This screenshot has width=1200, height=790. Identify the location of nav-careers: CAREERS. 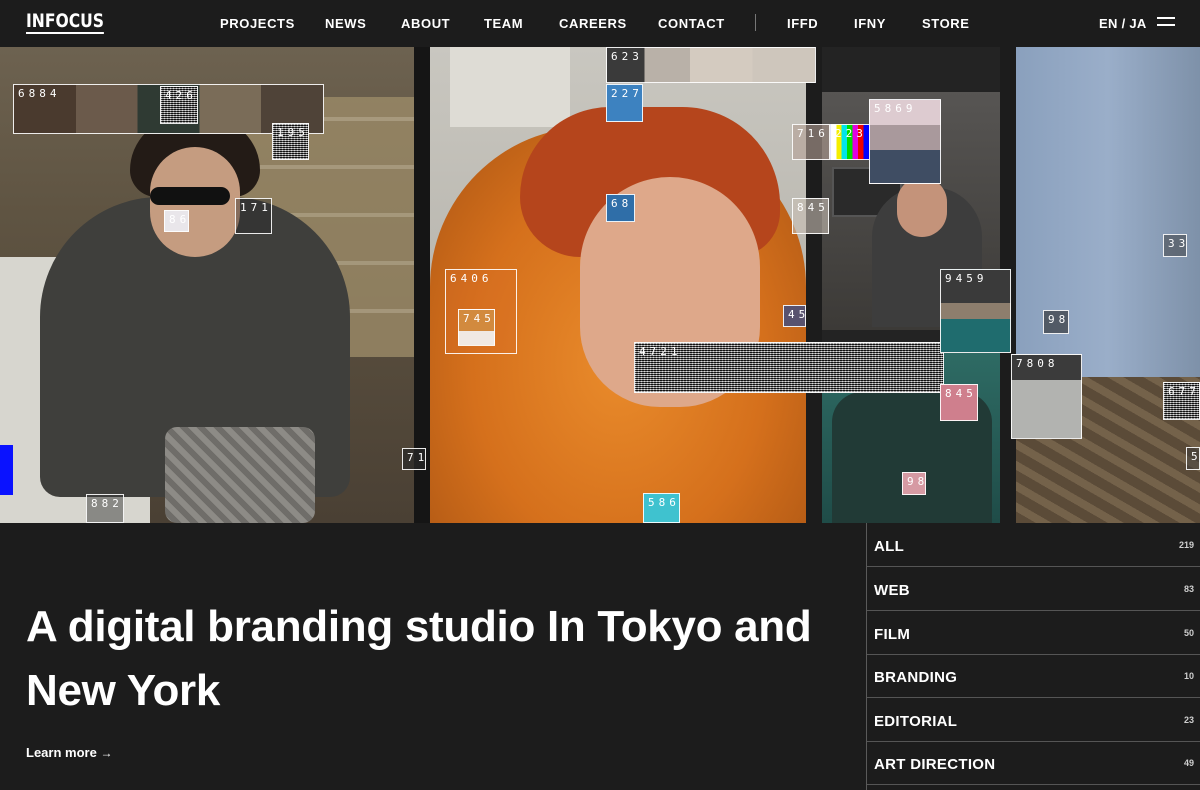
(593, 23).